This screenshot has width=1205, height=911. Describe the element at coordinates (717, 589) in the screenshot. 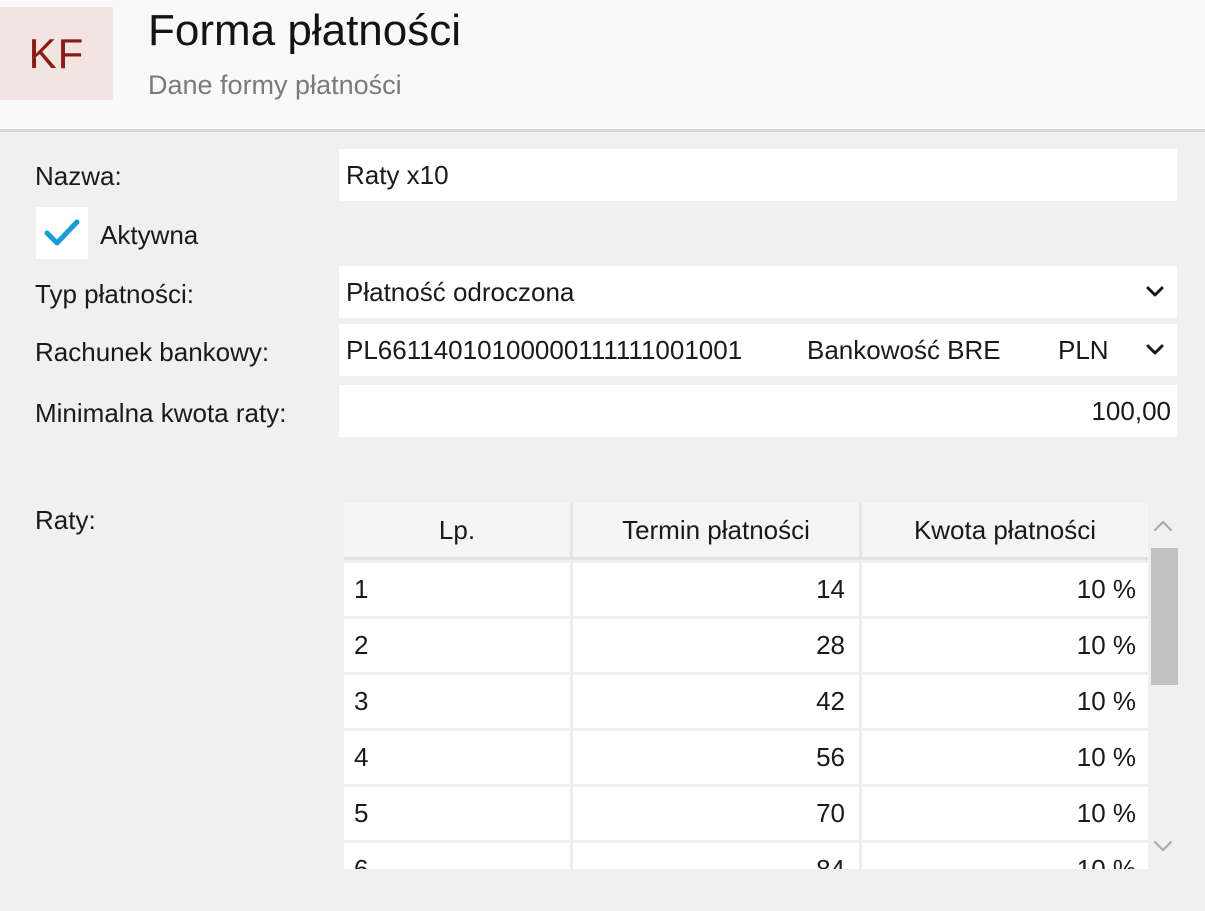

I see `cell-term: 14` at that location.